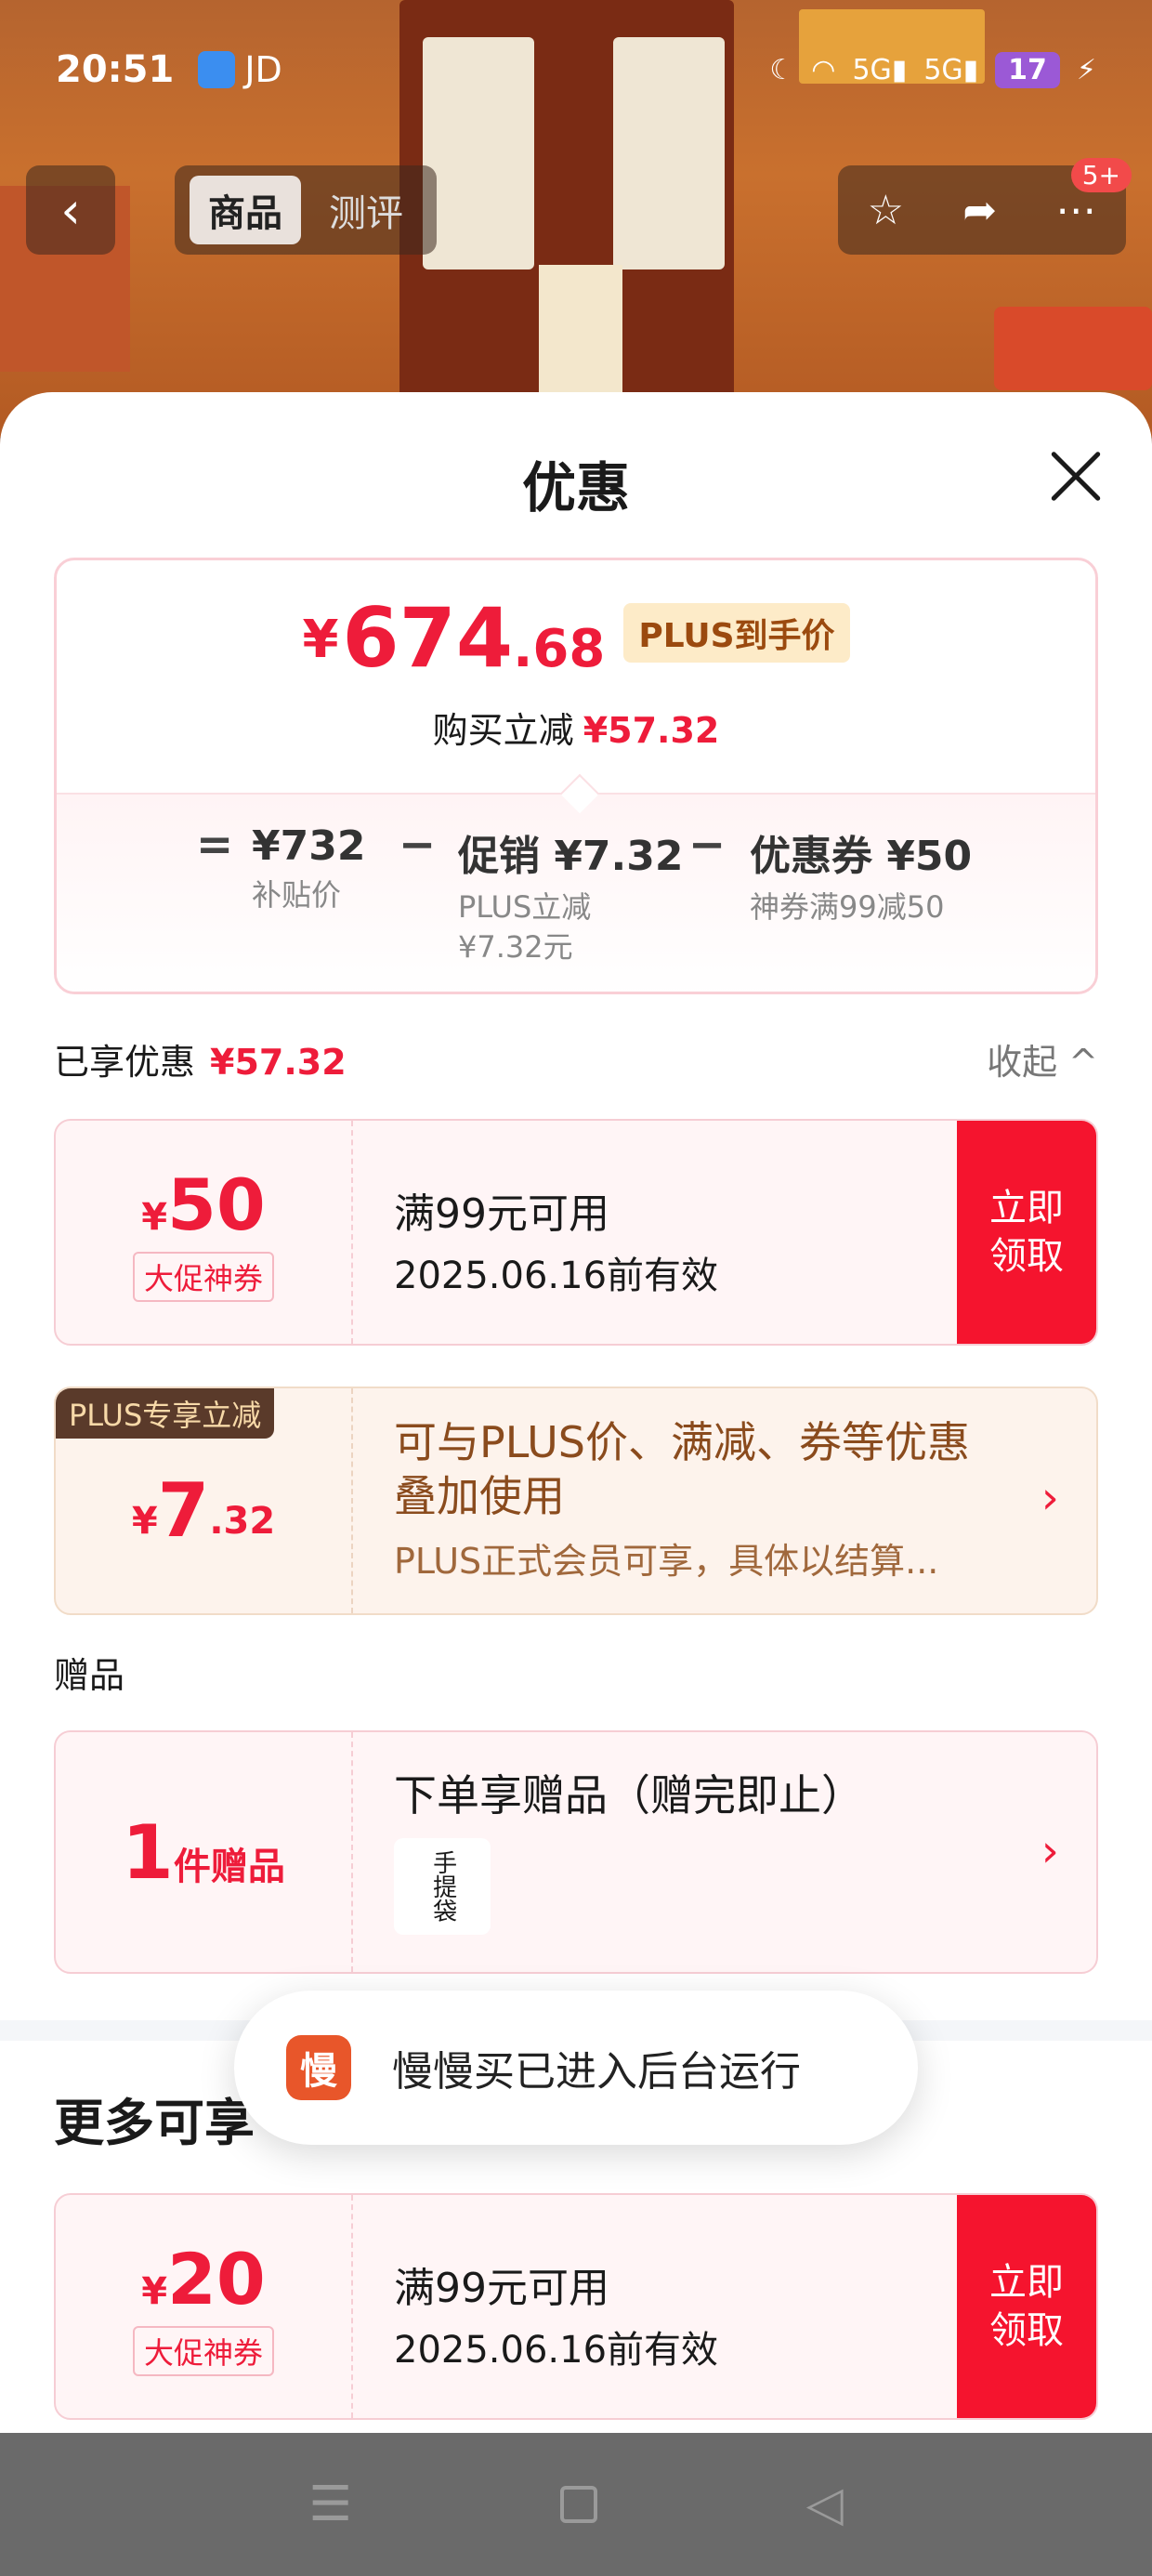  I want to click on status-time: 20:51, so click(115, 69).